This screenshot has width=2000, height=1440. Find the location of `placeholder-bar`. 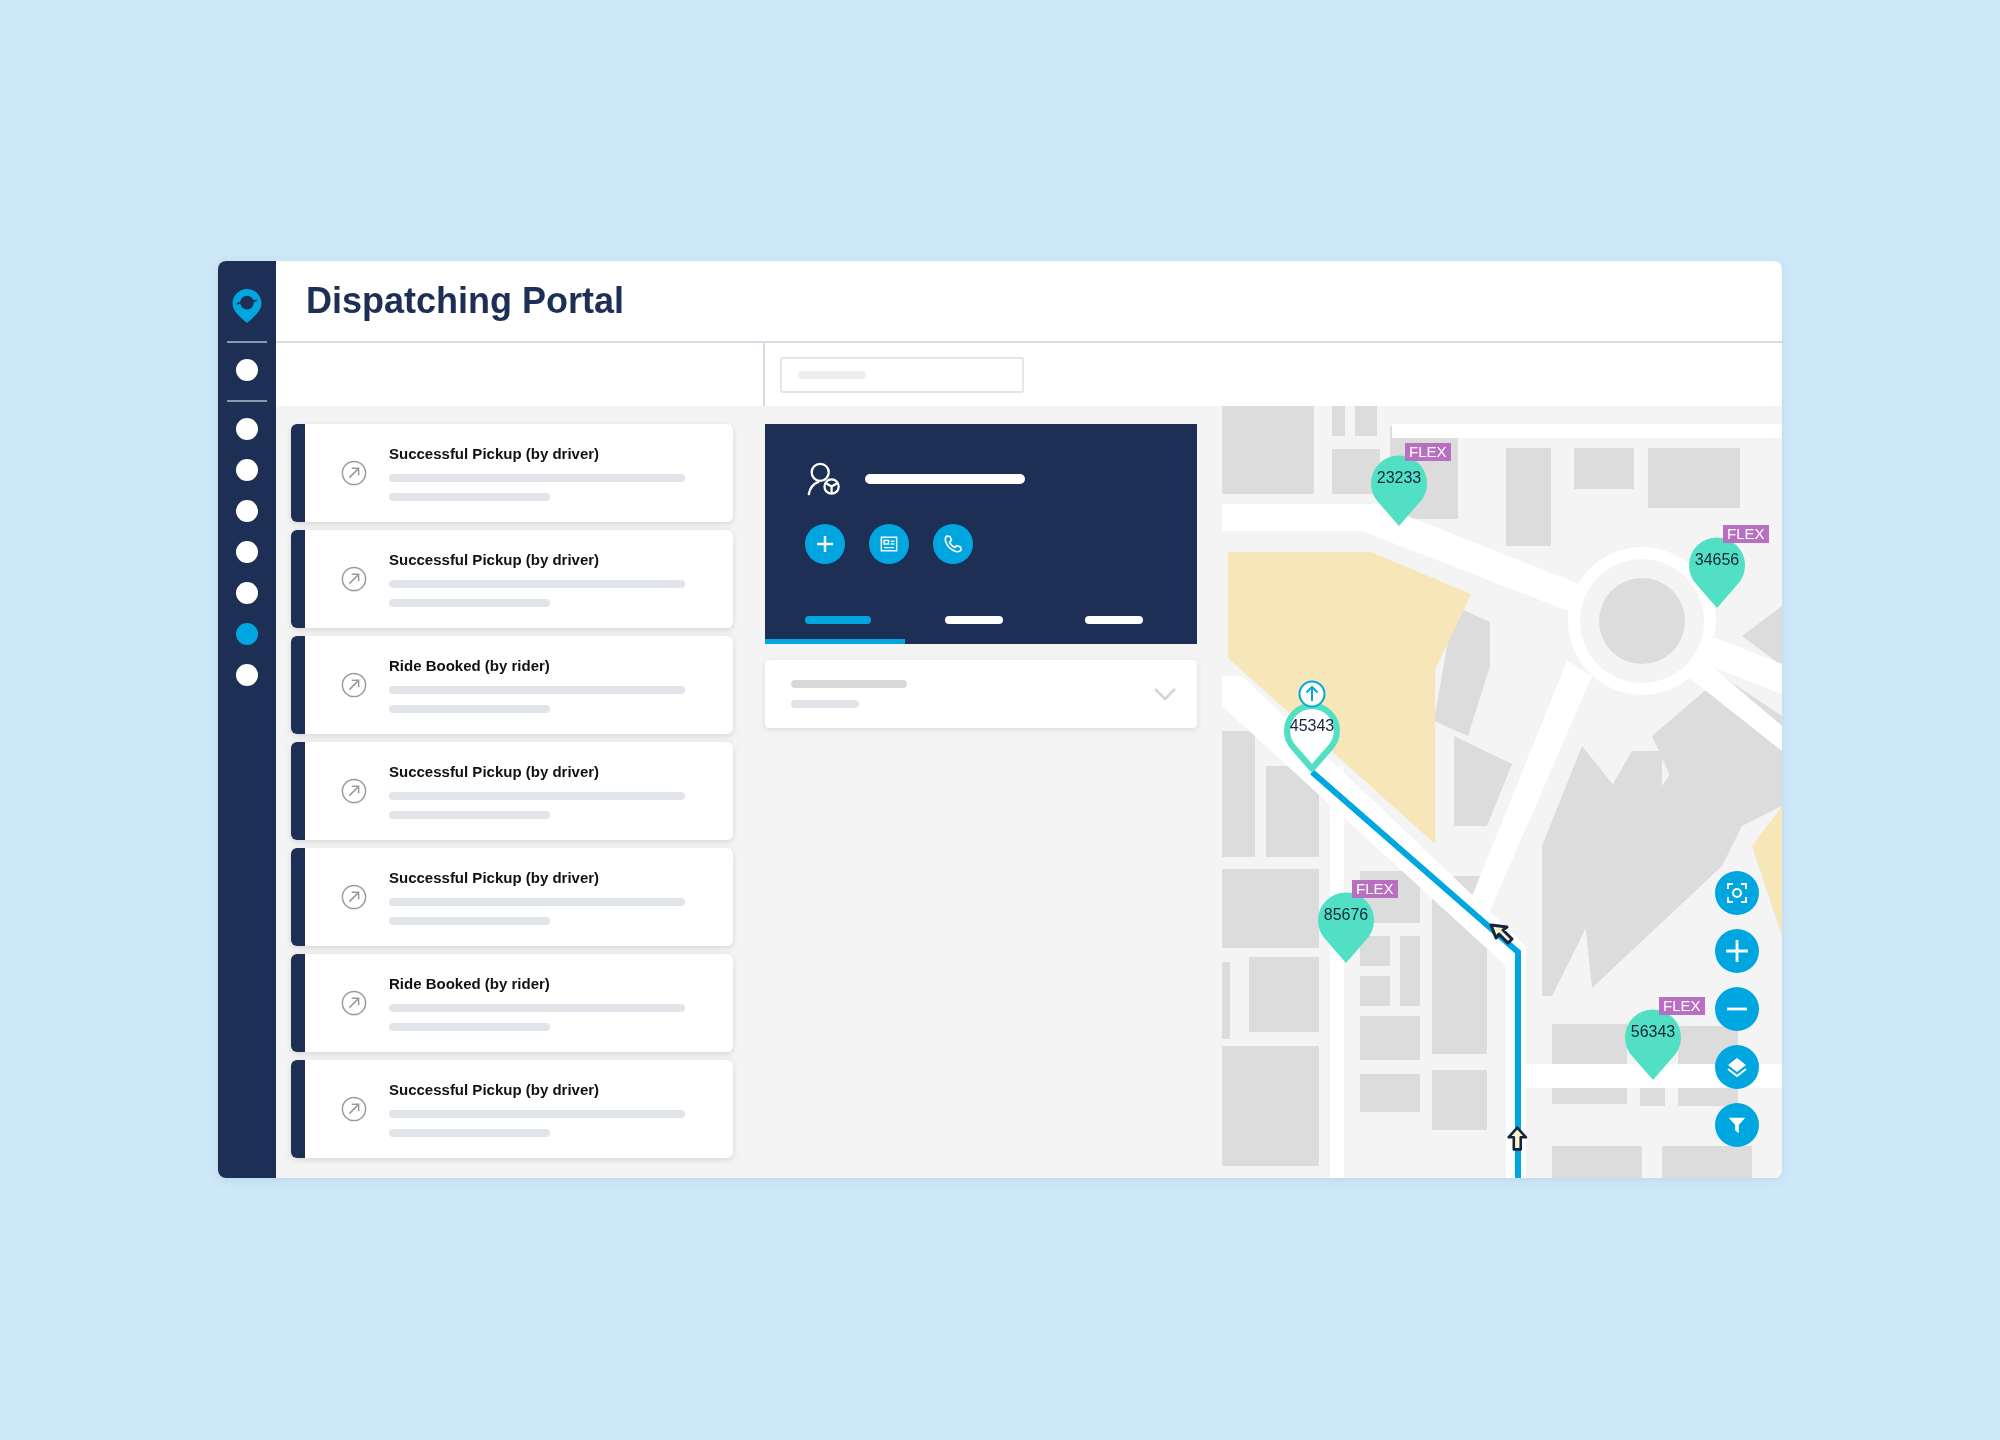

placeholder-bar is located at coordinates (825, 704).